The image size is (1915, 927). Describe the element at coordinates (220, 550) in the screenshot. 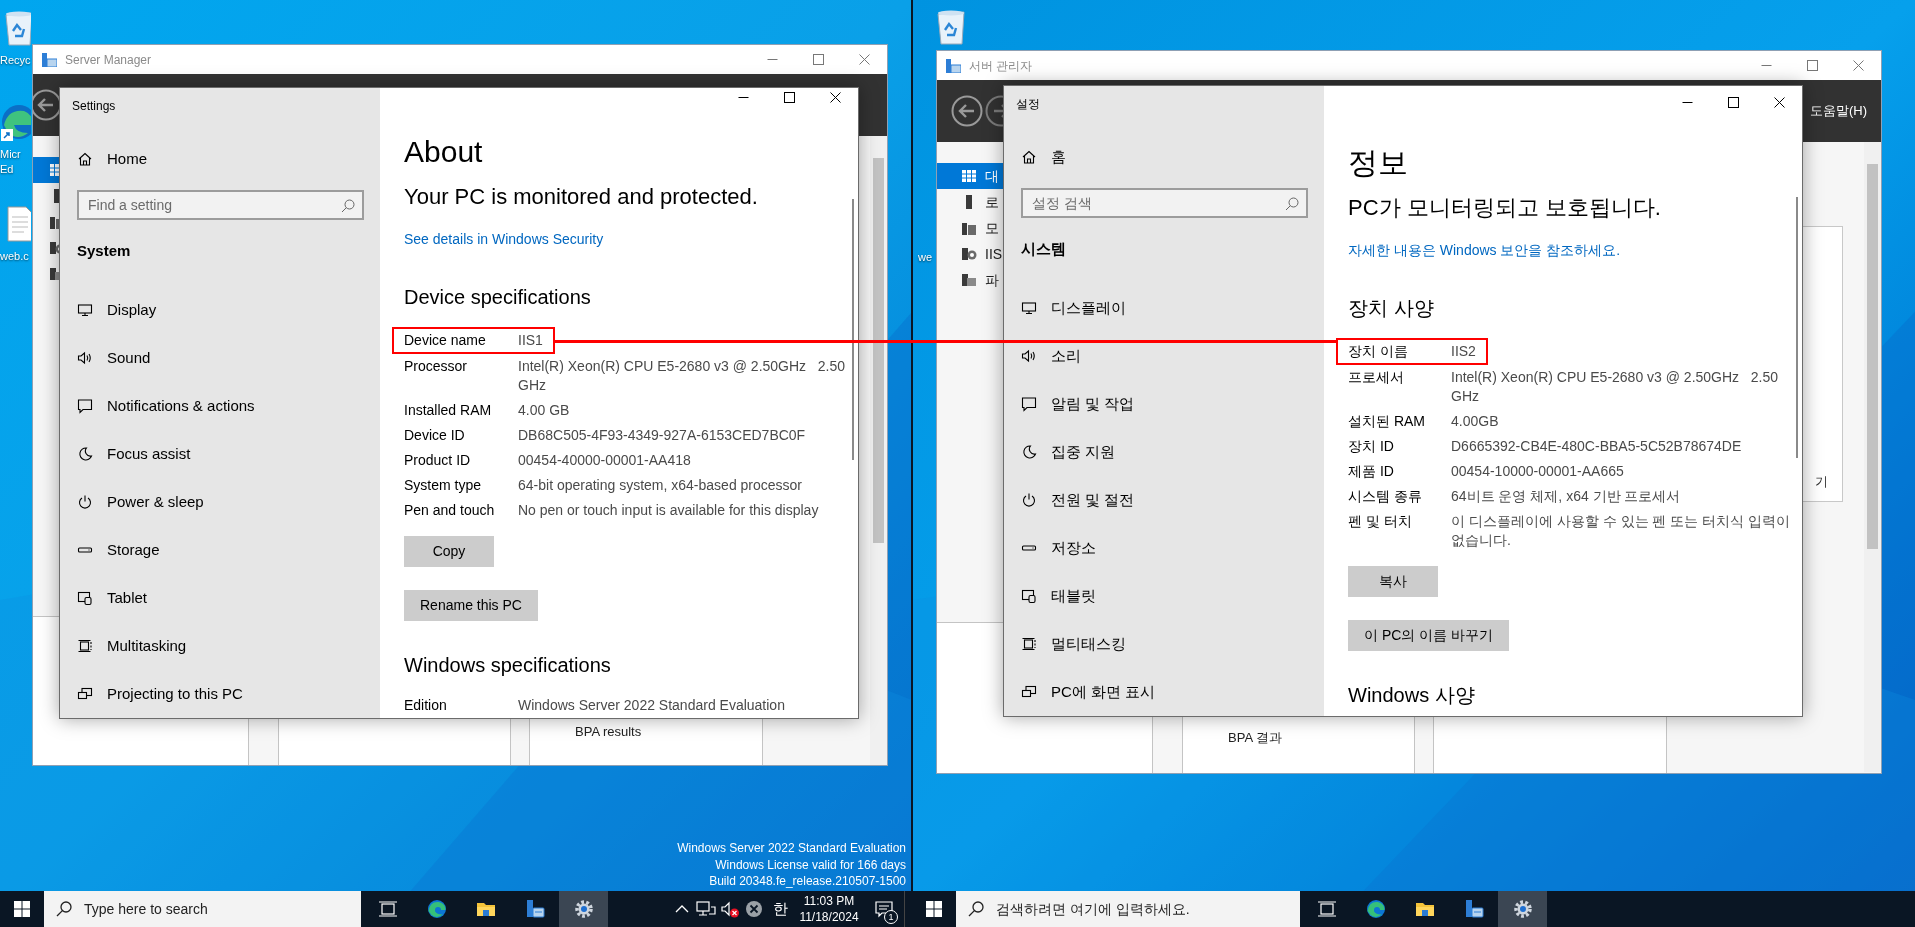

I see `nav-item: Storage` at that location.